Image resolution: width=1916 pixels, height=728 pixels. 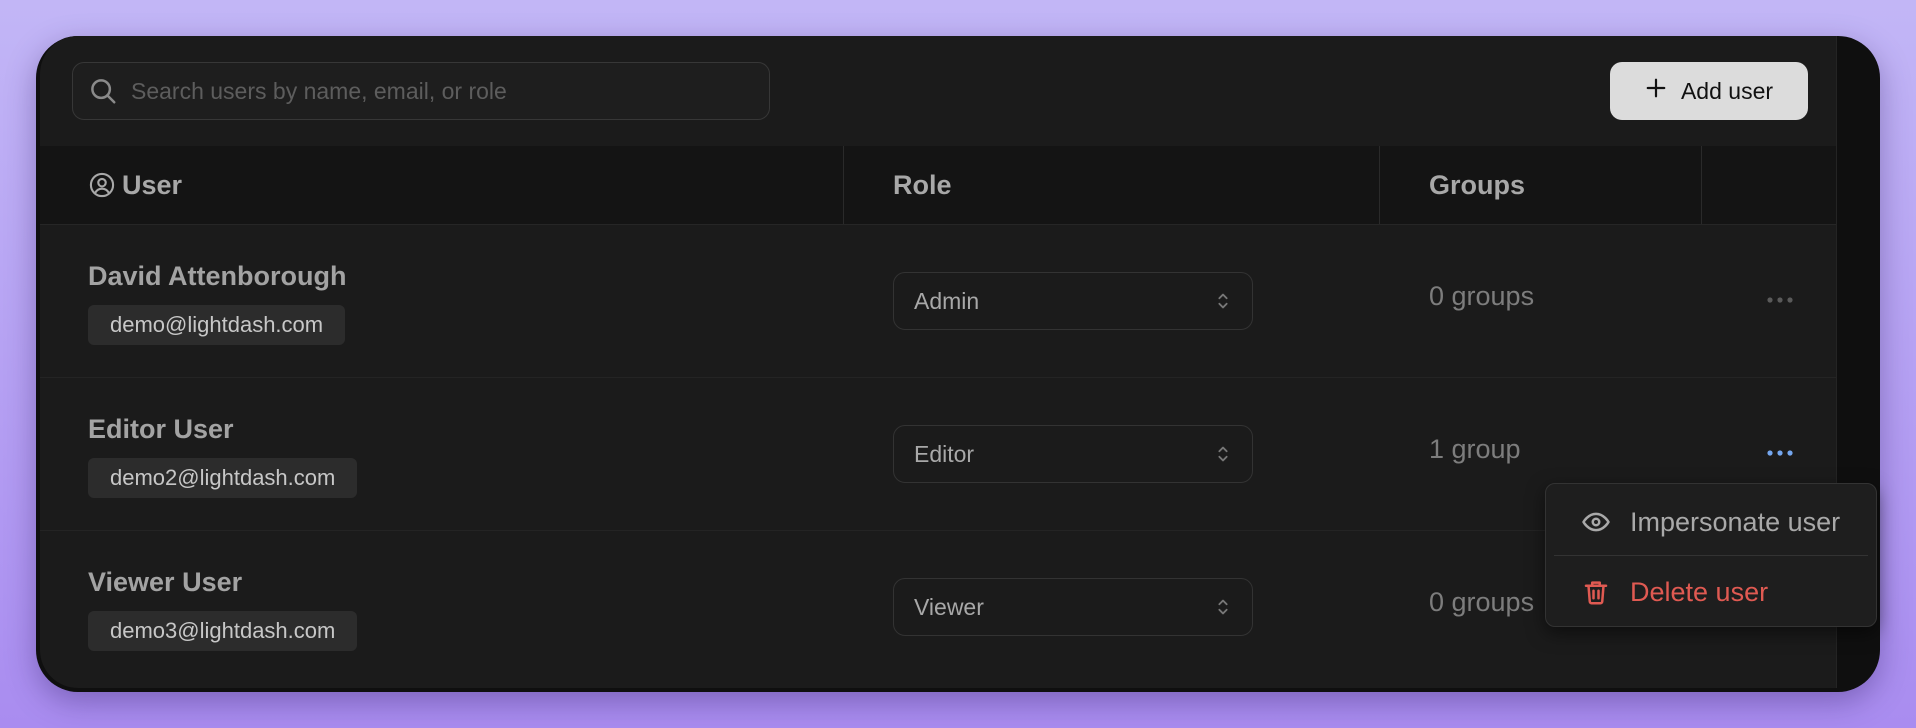 What do you see at coordinates (1475, 449) in the screenshot?
I see `user-groups-count: 1 group` at bounding box center [1475, 449].